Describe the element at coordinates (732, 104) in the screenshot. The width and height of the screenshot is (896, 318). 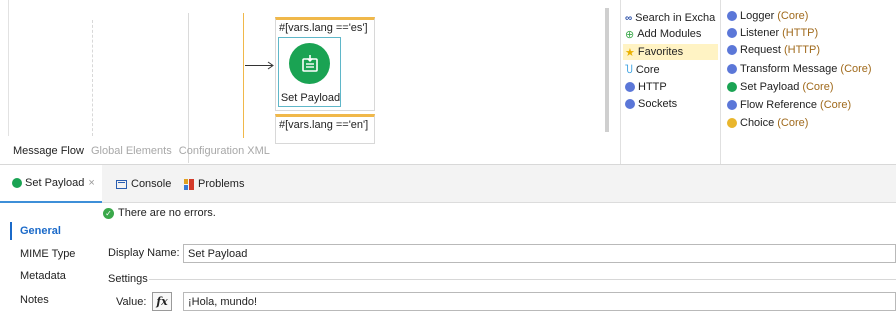
I see `flow-reference-icon` at that location.